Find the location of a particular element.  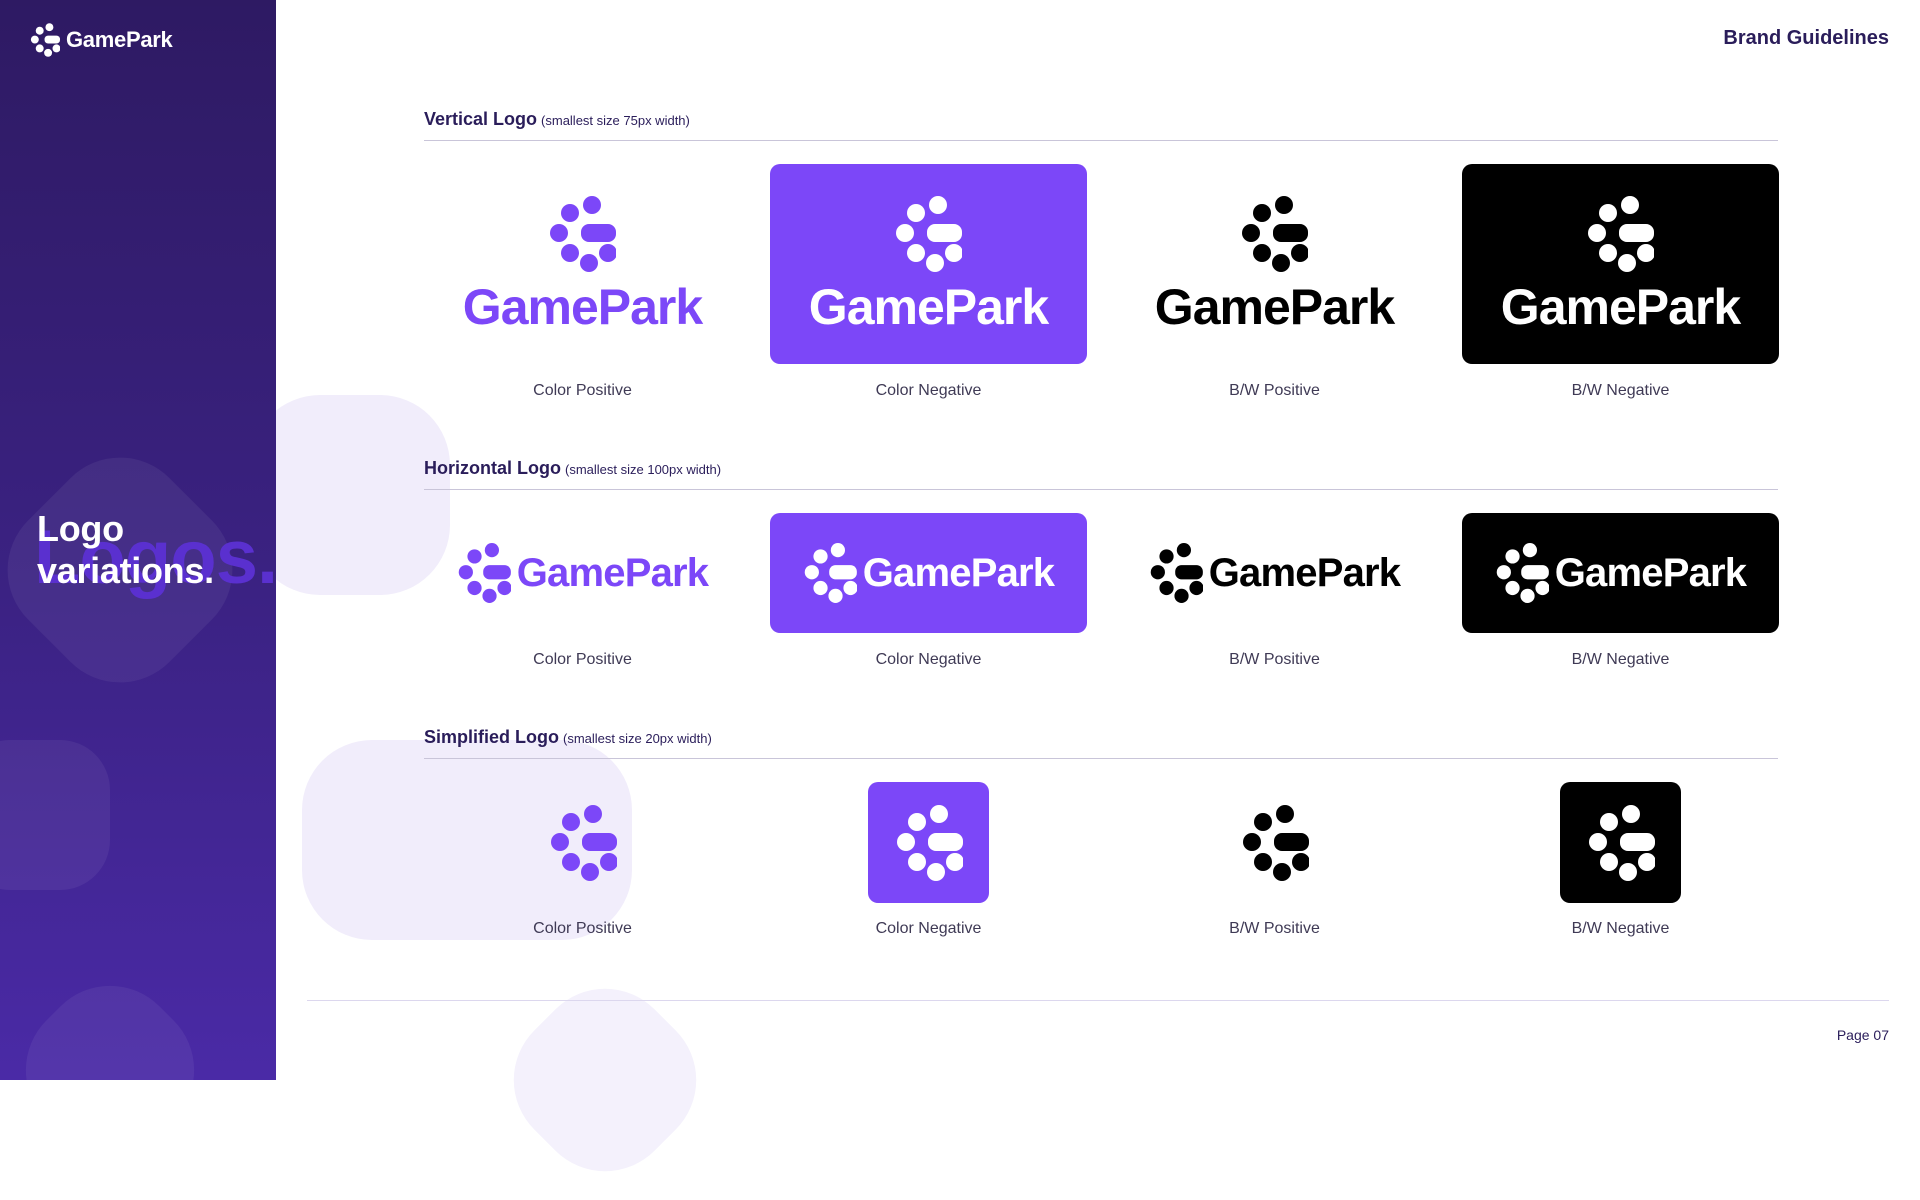

page-number: Page 07 is located at coordinates (1862, 1035).